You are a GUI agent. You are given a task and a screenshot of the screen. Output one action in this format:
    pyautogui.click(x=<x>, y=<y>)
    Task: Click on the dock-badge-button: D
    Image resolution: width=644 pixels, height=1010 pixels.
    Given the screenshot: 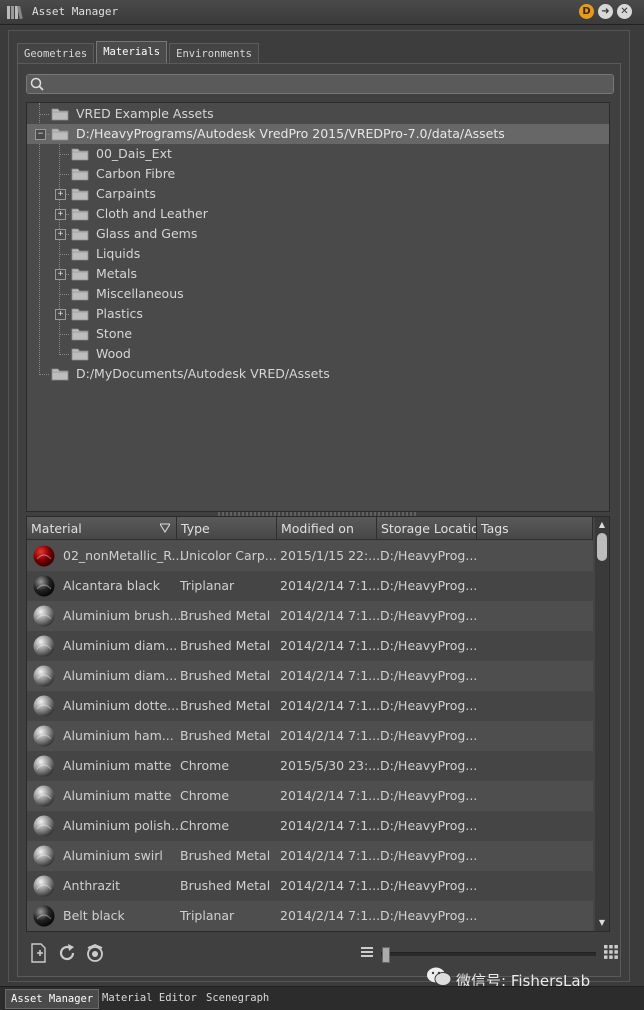 What is the action you would take?
    pyautogui.click(x=586, y=11)
    